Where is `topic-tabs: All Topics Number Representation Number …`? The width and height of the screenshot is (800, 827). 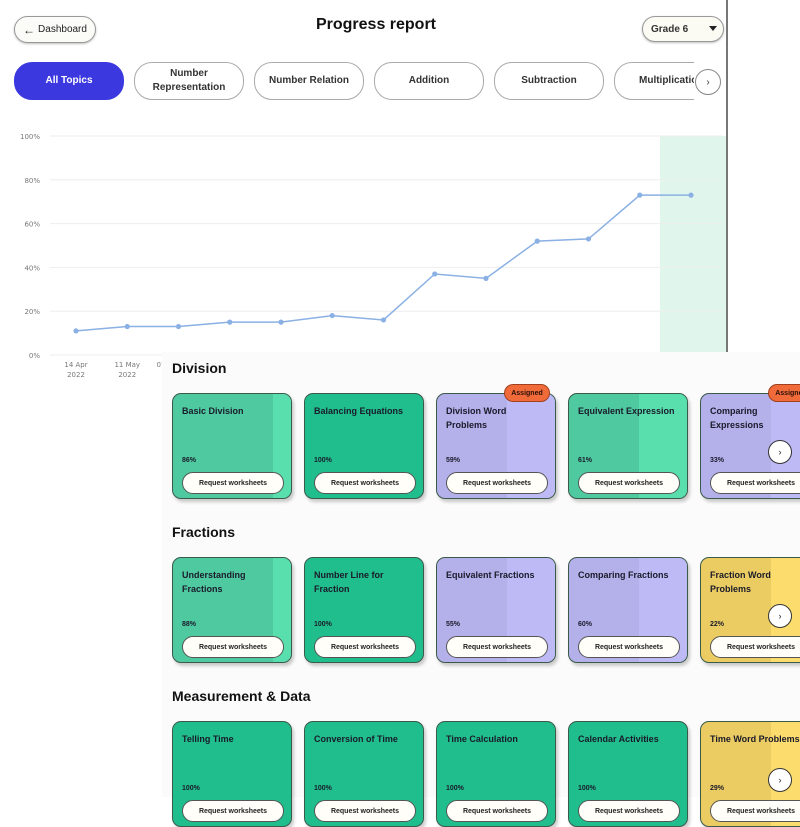
topic-tabs: All Topics Number Representation Number … is located at coordinates (354, 82).